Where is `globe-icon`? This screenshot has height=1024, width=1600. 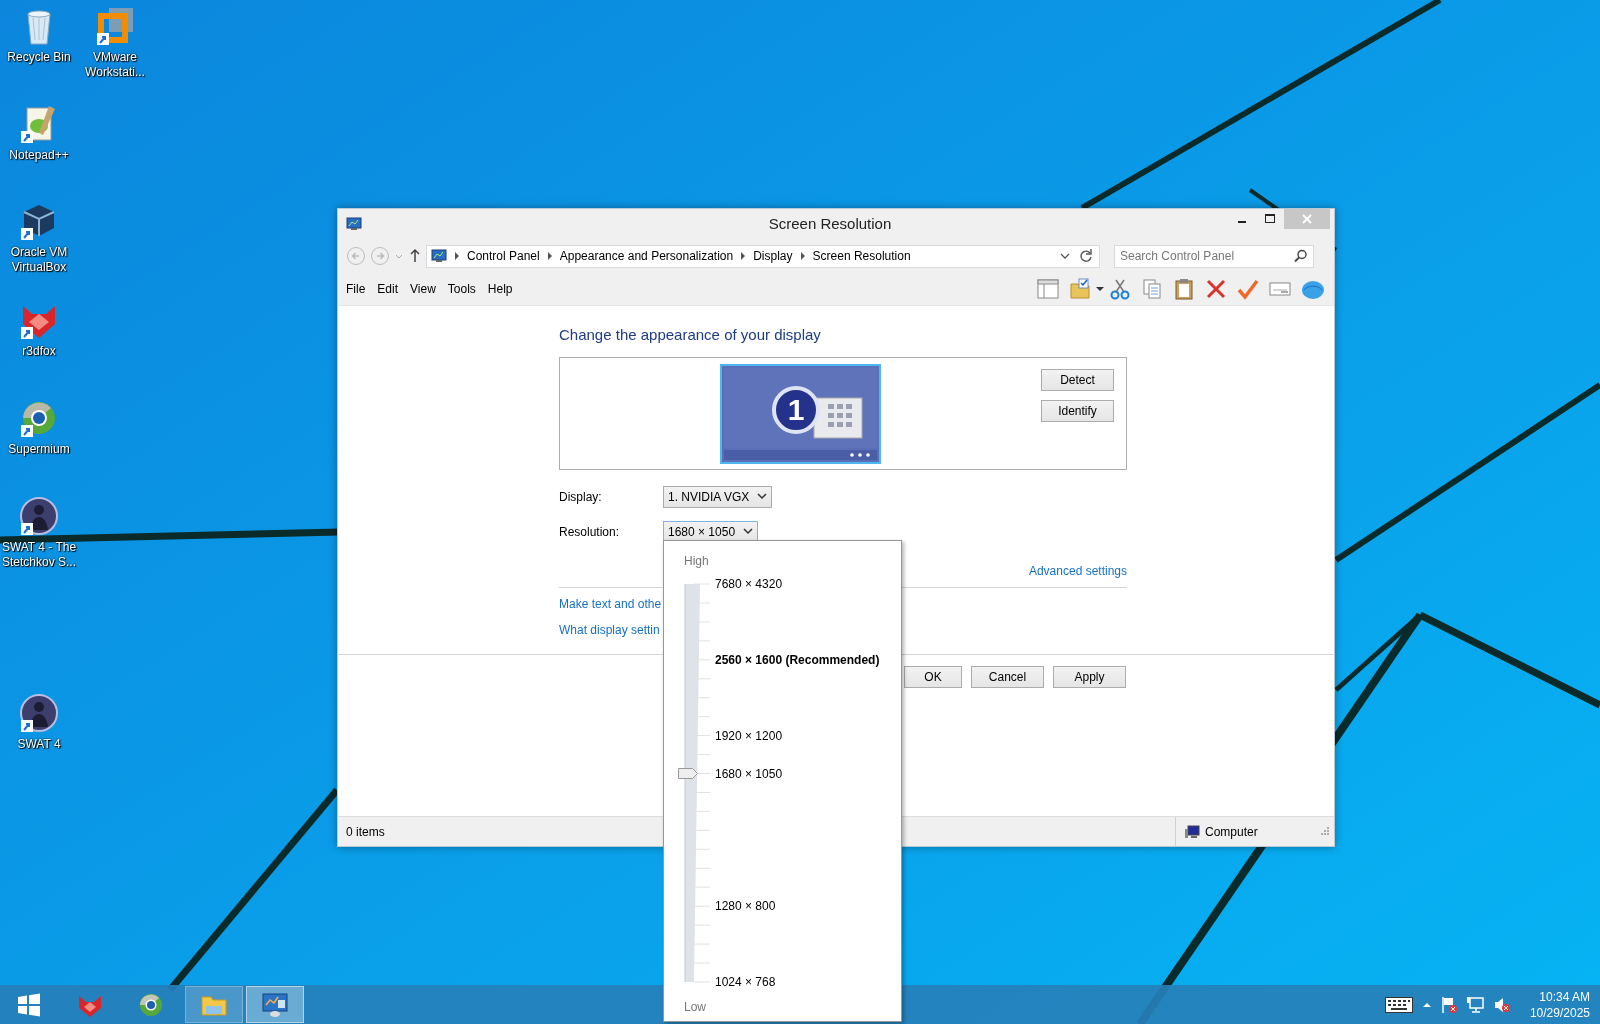
globe-icon is located at coordinates (1313, 289).